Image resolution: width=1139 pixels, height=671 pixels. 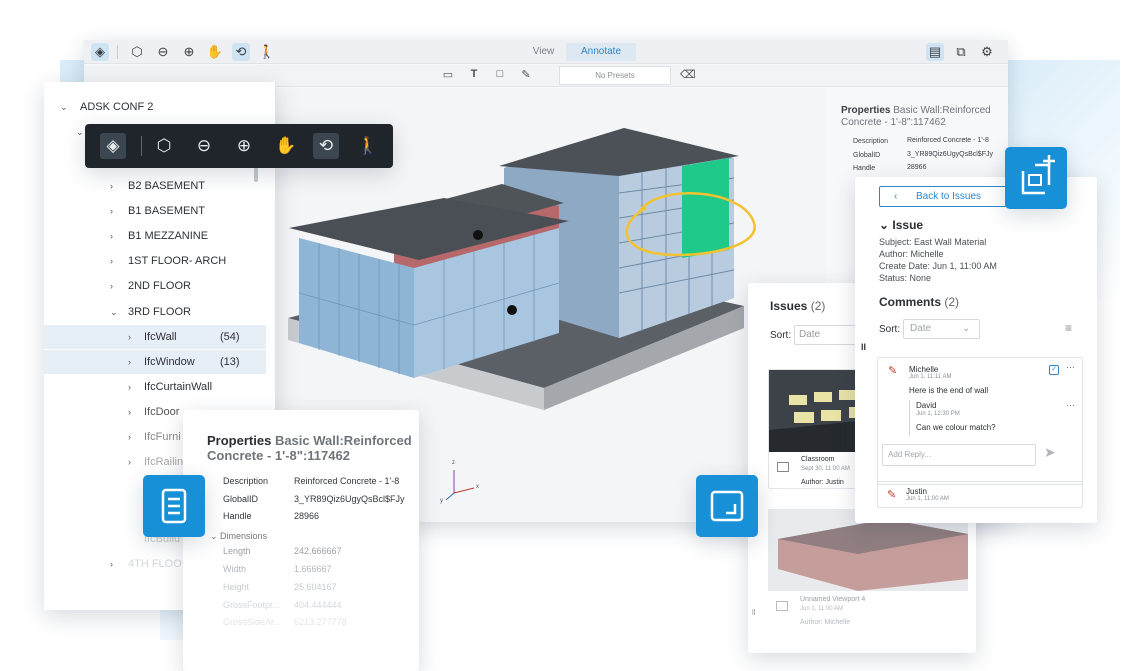 What do you see at coordinates (935, 52) in the screenshot?
I see `document-icon: ▤` at bounding box center [935, 52].